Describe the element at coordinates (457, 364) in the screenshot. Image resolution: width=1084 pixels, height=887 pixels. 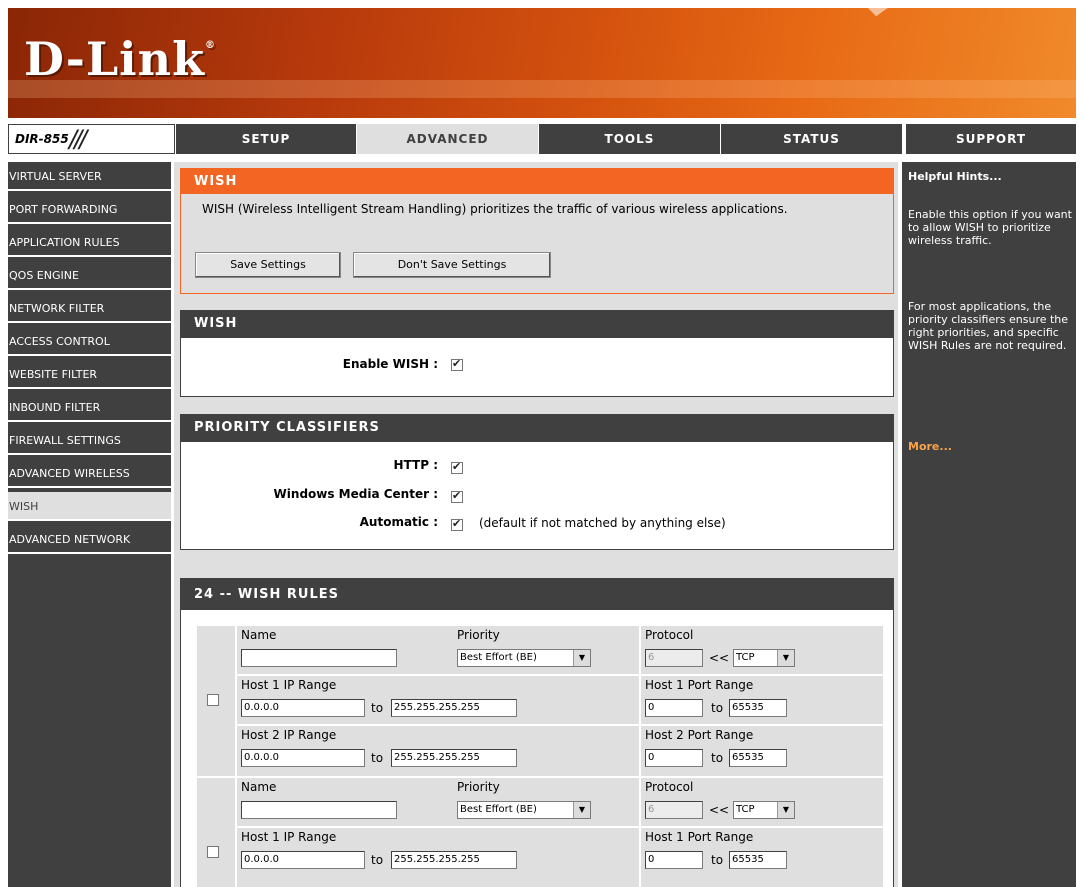
I see `enable-wish-checkbox` at that location.